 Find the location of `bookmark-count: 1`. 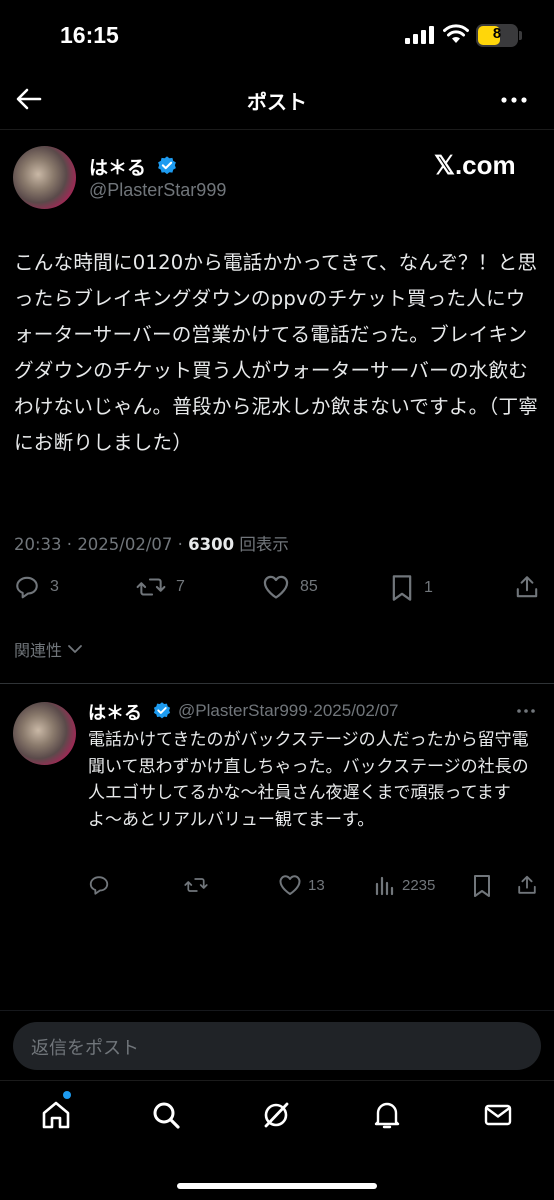

bookmark-count: 1 is located at coordinates (428, 587).